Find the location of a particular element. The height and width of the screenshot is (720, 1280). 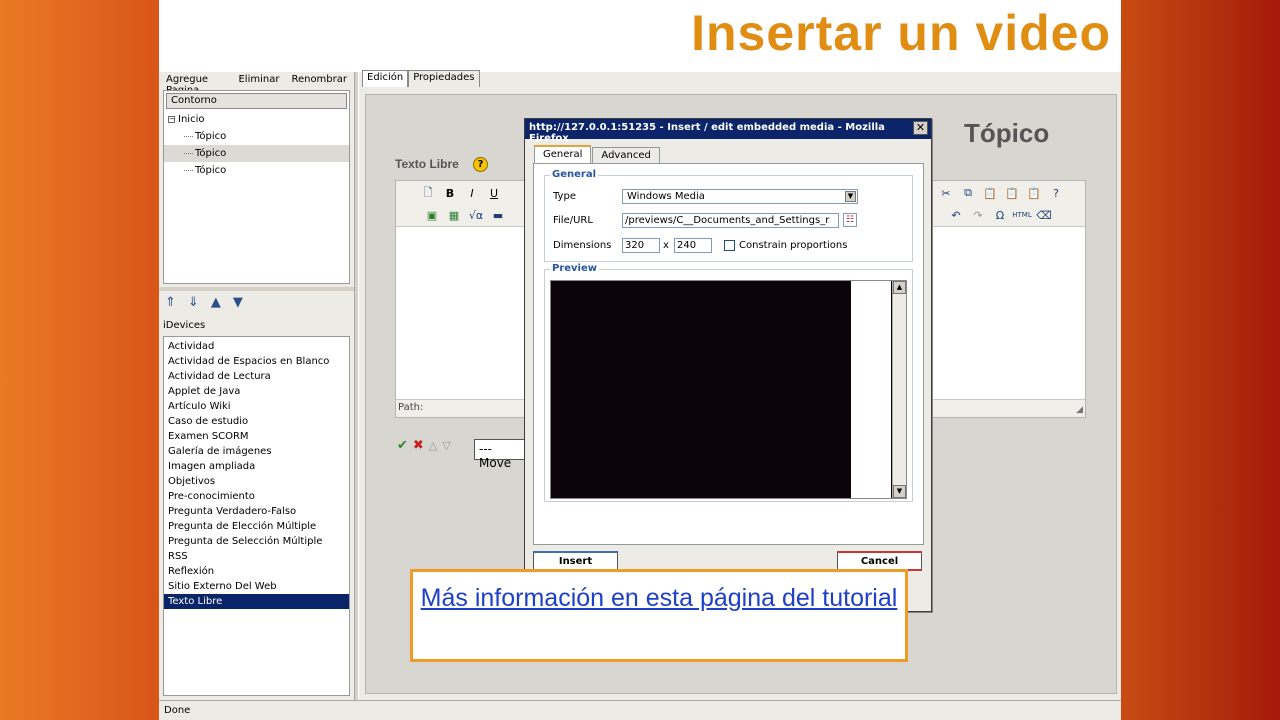

tab-general: General is located at coordinates (563, 154).